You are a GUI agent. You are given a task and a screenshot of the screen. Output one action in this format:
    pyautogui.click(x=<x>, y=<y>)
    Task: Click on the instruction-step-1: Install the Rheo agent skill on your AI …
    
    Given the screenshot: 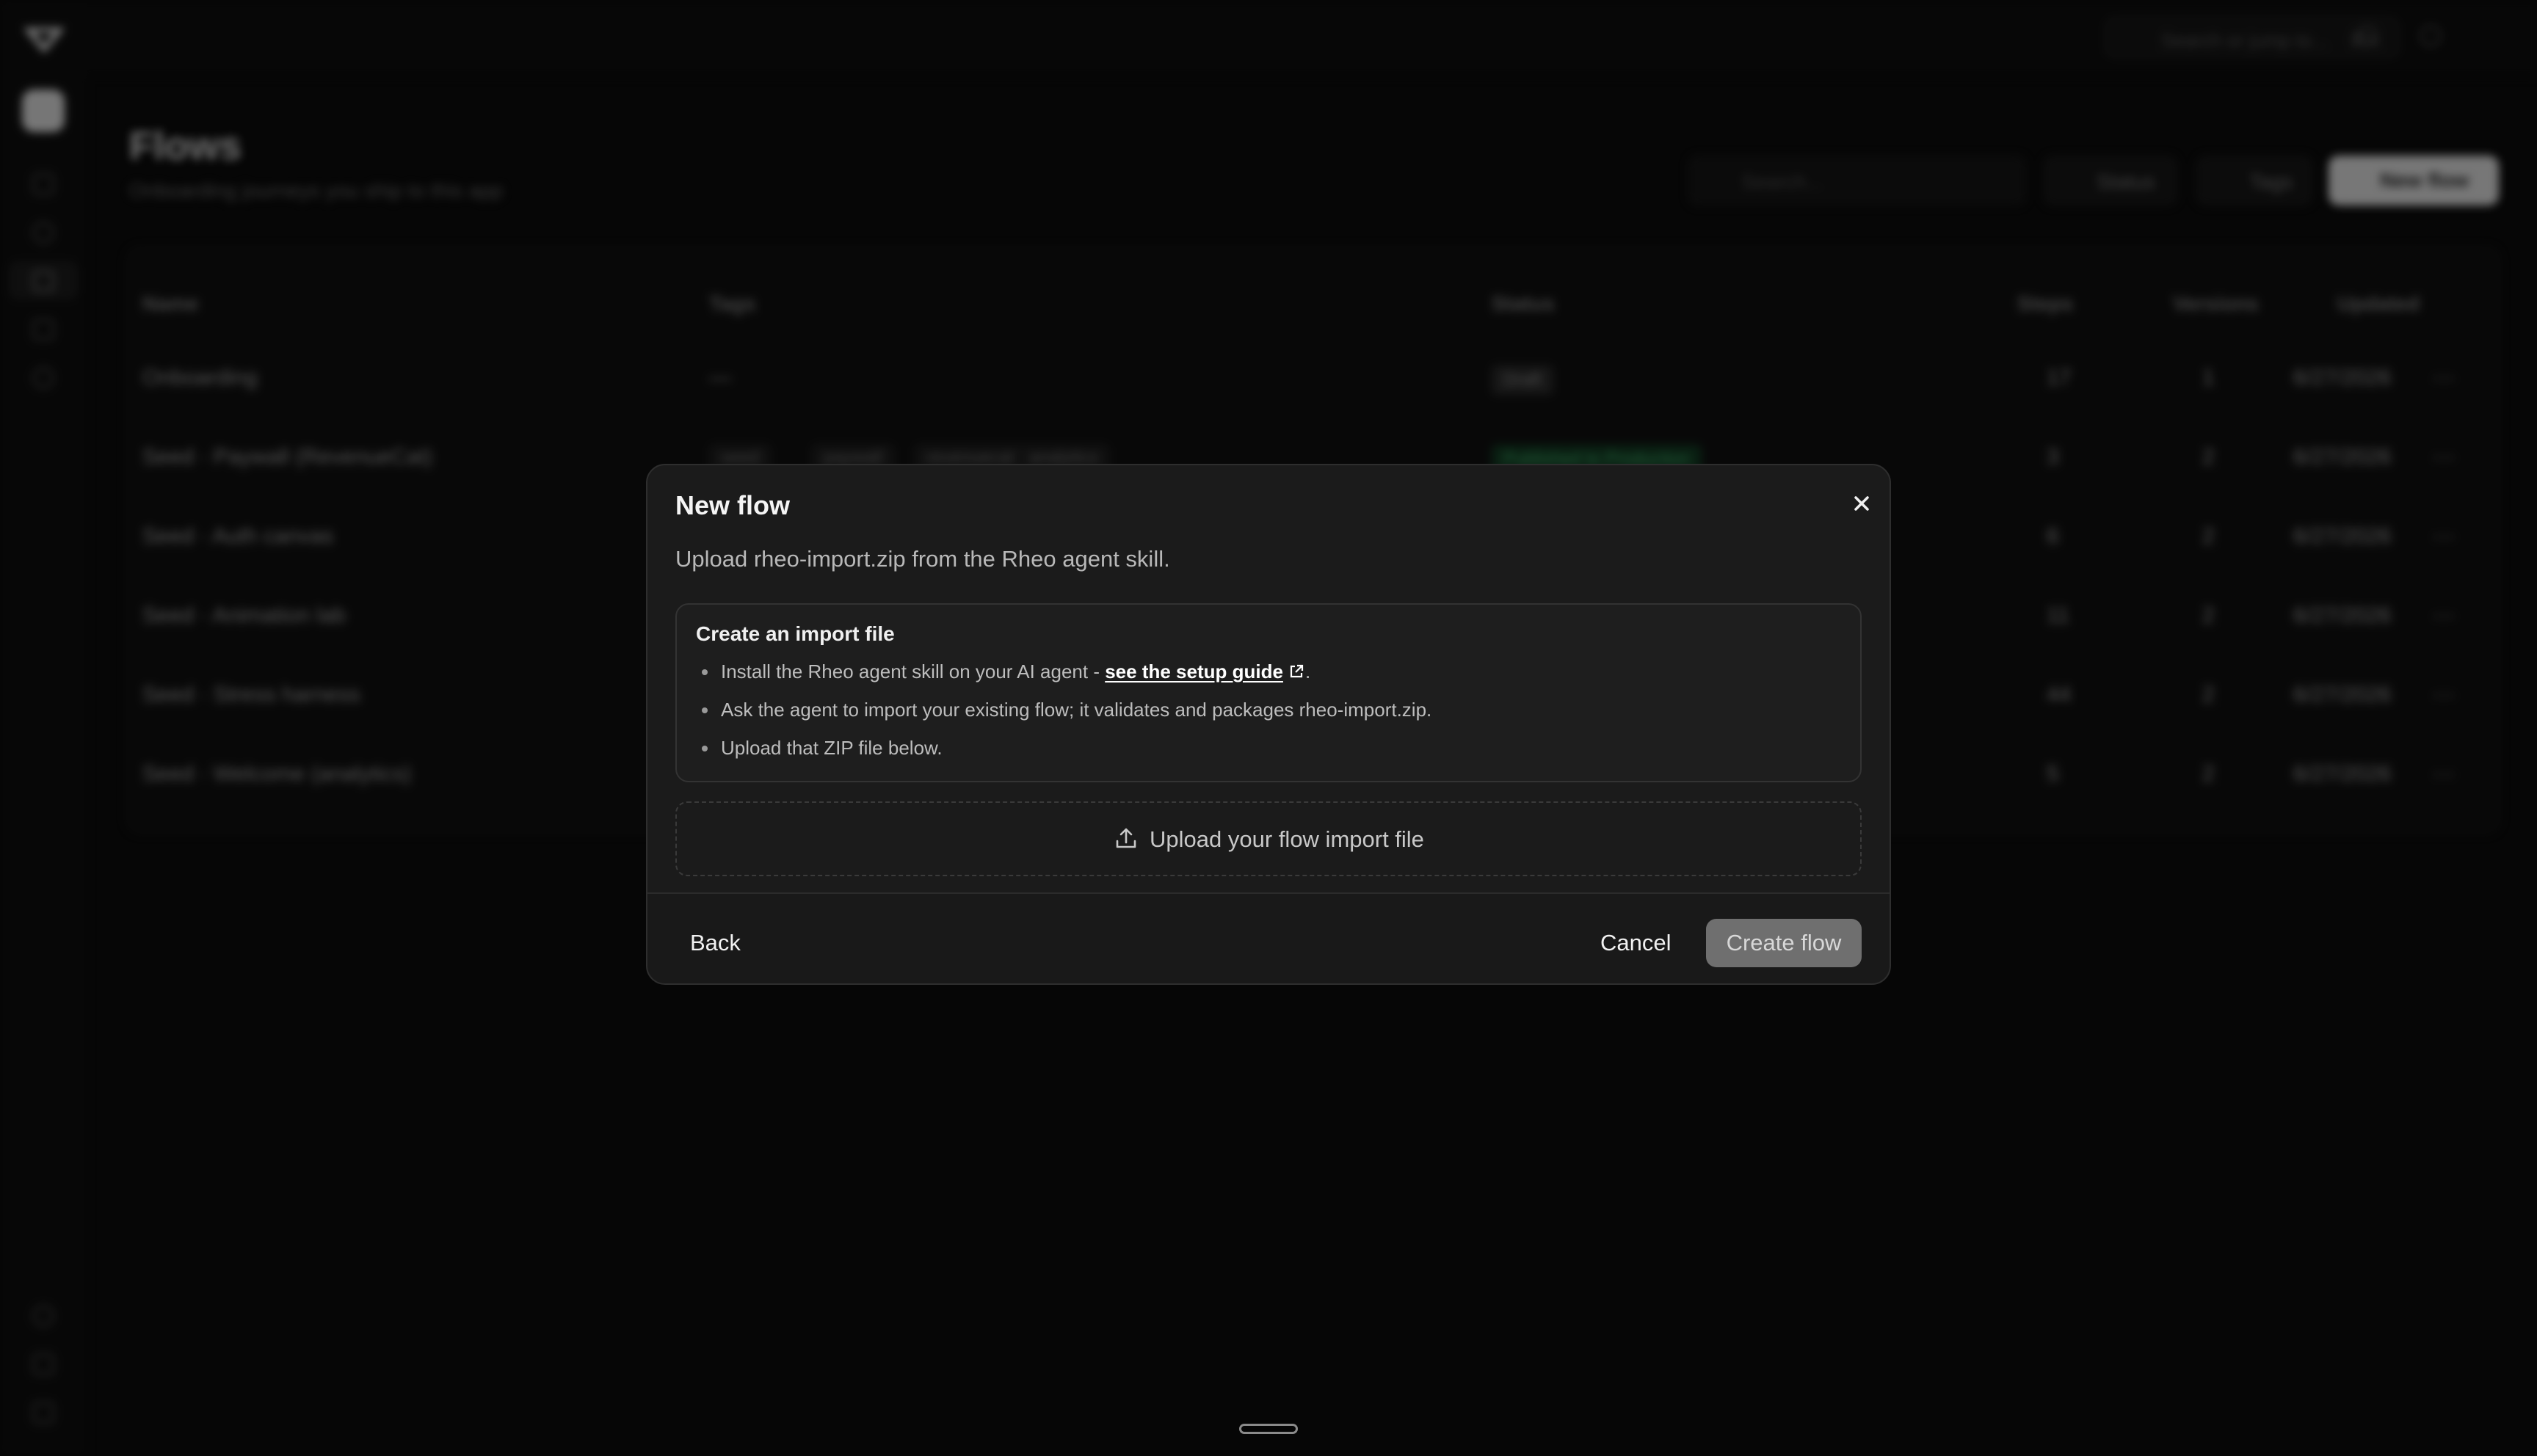 What is the action you would take?
    pyautogui.click(x=1006, y=672)
    